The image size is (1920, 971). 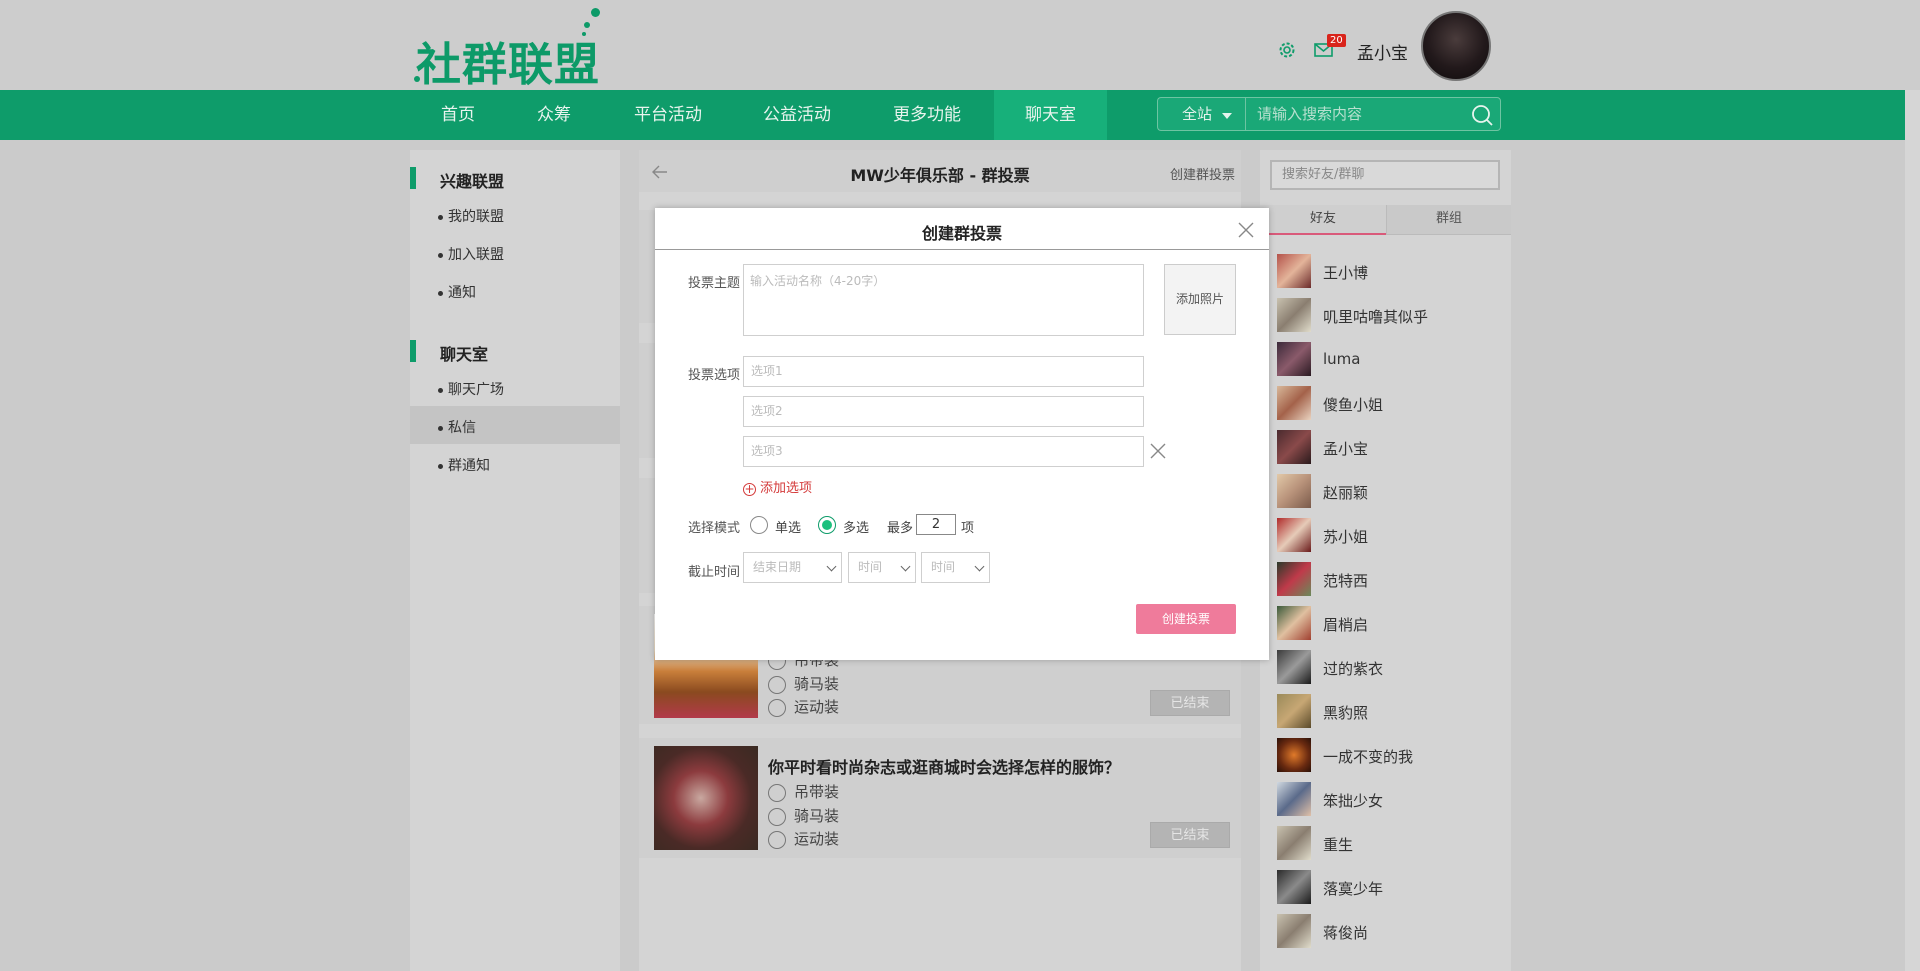 I want to click on time-select-2: 时间, so click(x=955, y=567).